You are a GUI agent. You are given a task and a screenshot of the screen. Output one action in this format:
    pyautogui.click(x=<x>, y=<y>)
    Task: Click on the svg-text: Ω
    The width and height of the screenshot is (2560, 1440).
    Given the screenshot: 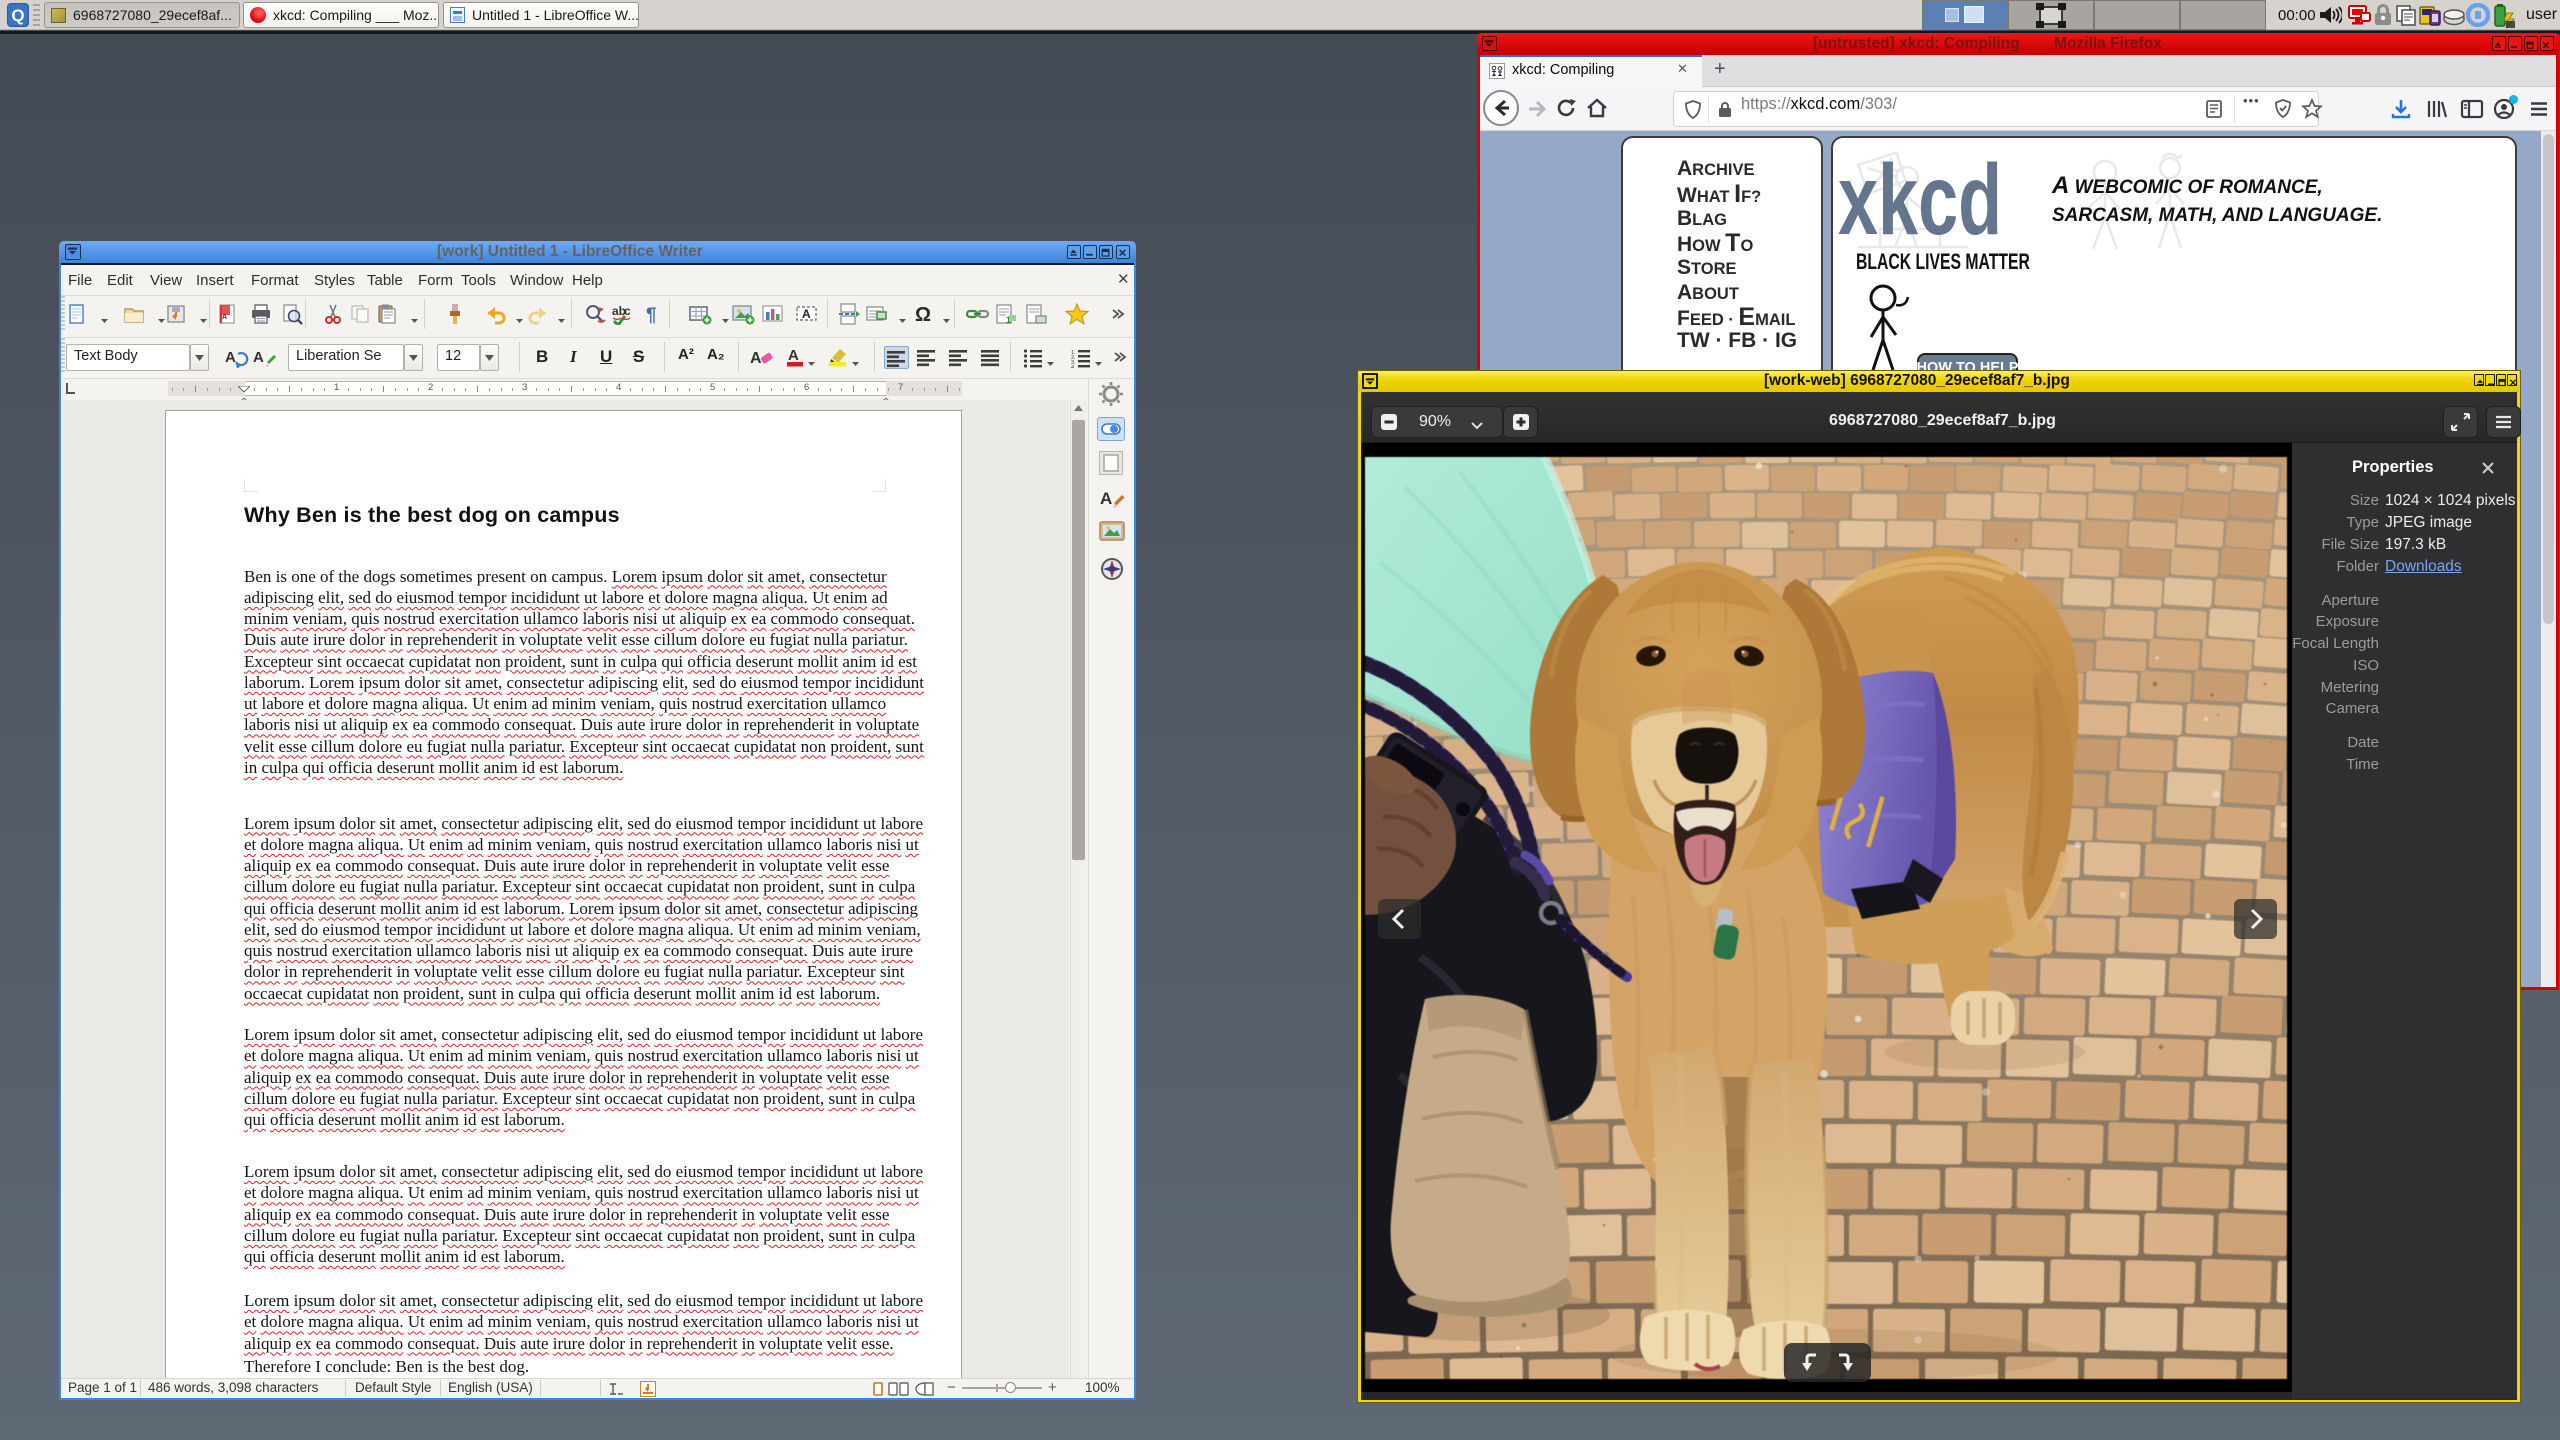 What is the action you would take?
    pyautogui.click(x=923, y=314)
    